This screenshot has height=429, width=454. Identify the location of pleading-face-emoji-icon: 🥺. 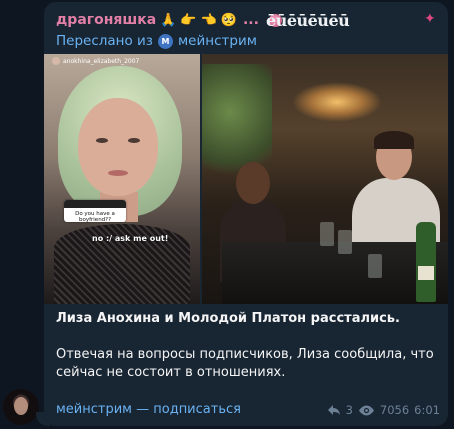
(228, 20).